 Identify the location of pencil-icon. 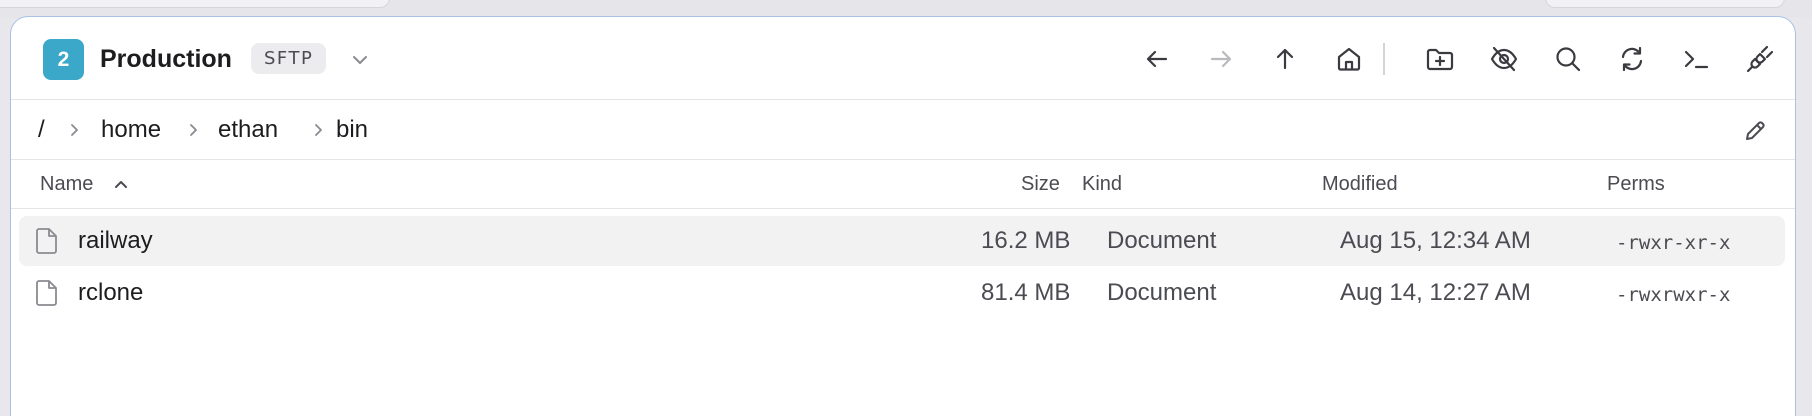
(1755, 130).